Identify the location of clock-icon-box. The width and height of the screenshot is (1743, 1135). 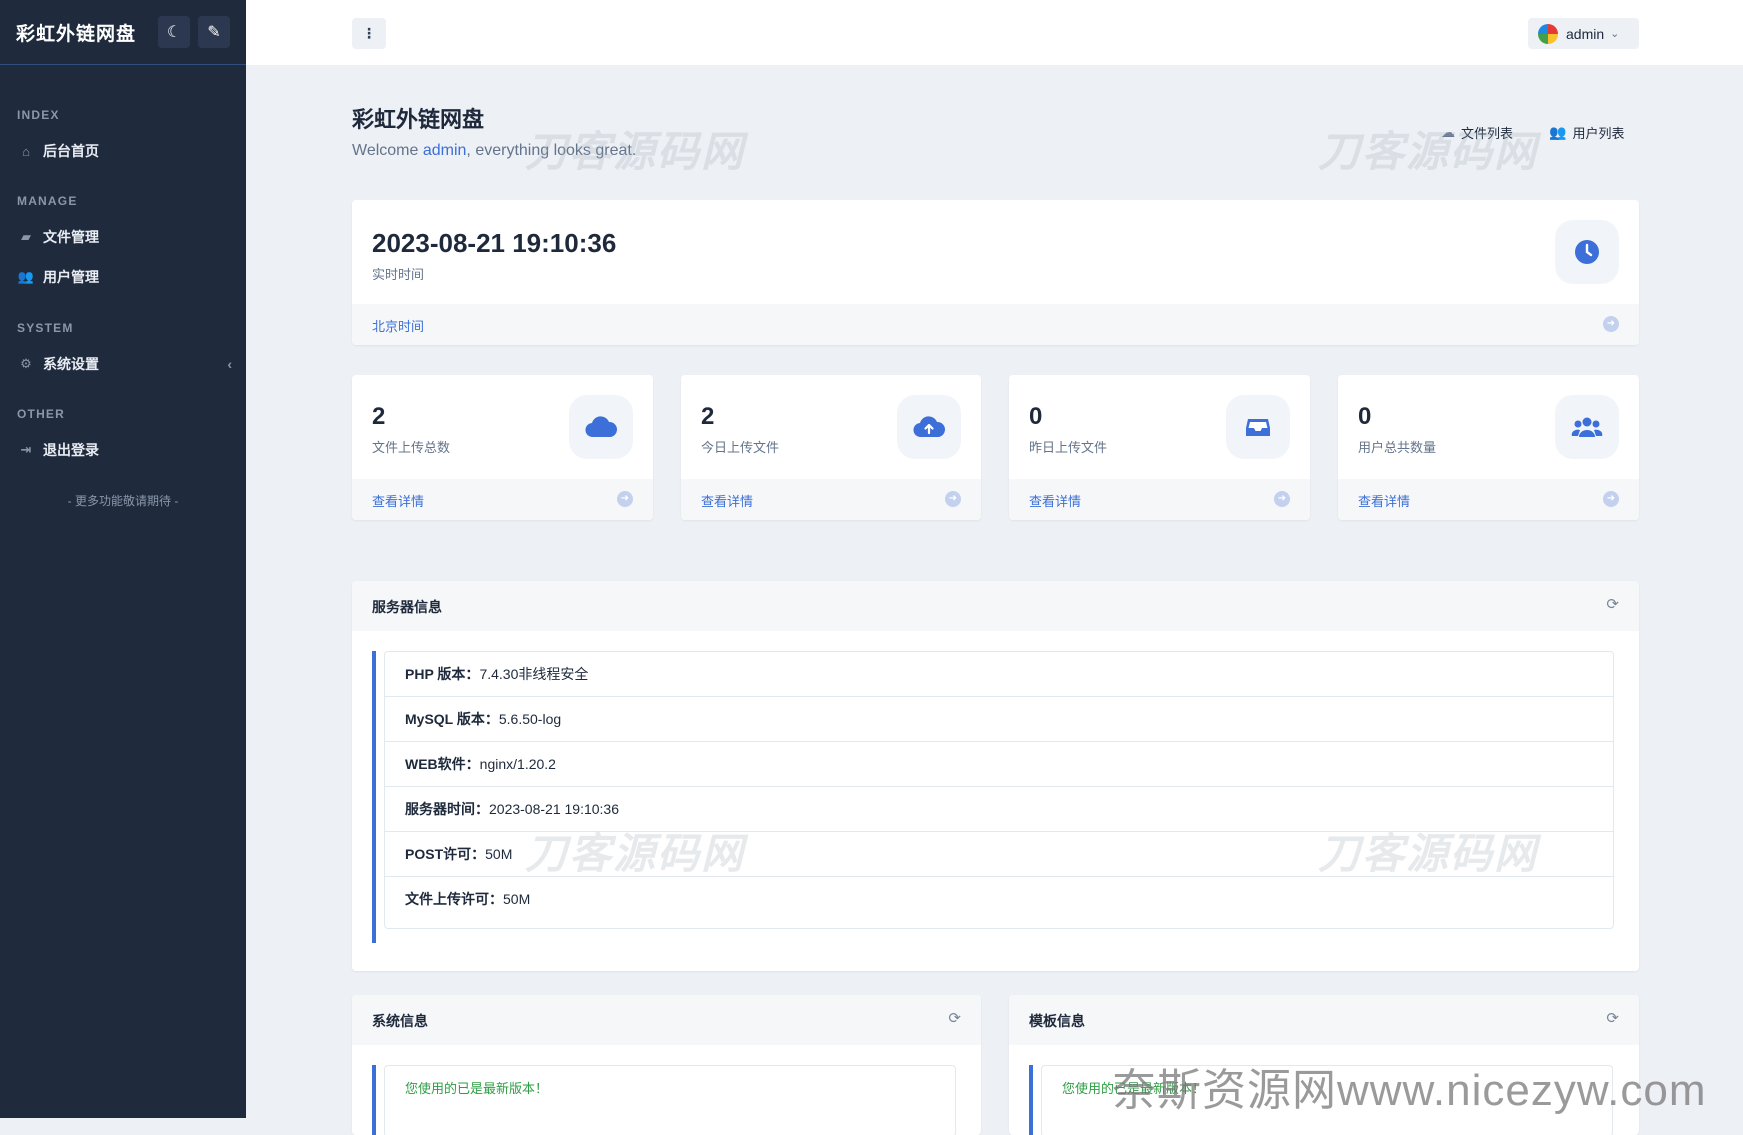
(1587, 252).